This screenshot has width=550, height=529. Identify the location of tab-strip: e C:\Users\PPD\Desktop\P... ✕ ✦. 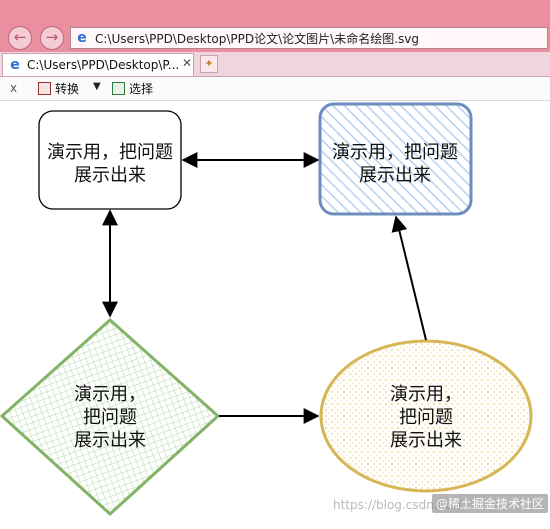
(275, 64).